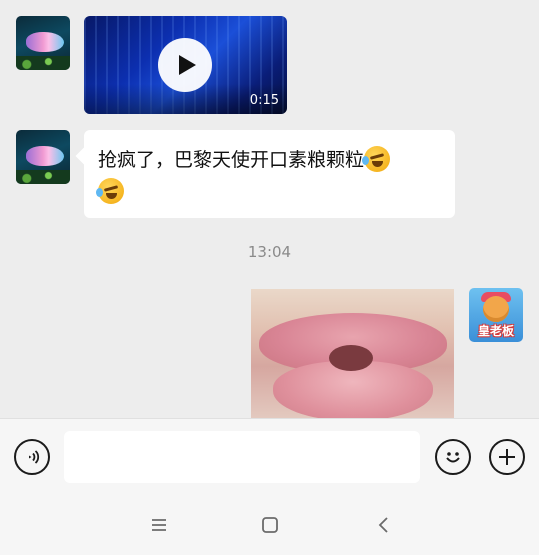 This screenshot has height=555, width=539. Describe the element at coordinates (351, 358) in the screenshot. I see `photo-mouth` at that location.